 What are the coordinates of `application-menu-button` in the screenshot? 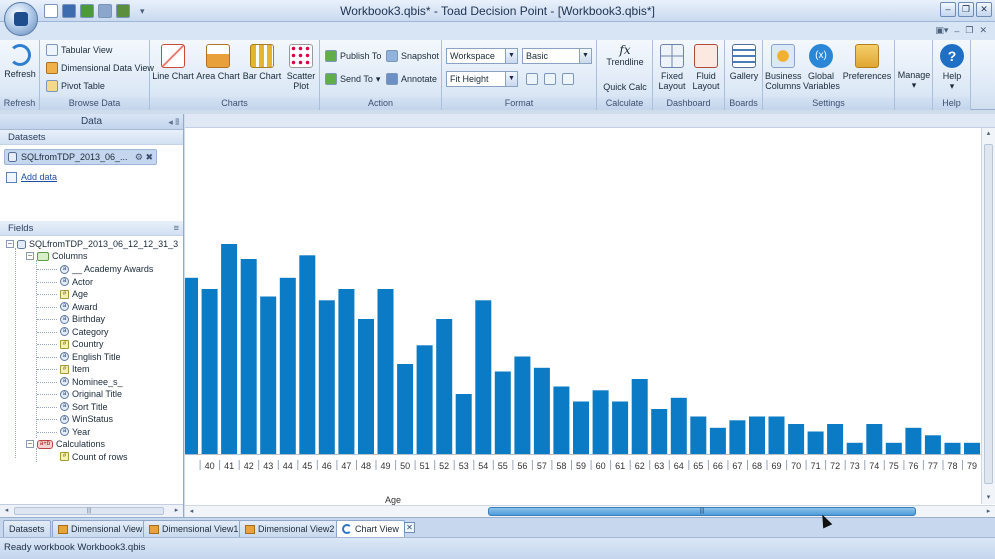 It's located at (21, 19).